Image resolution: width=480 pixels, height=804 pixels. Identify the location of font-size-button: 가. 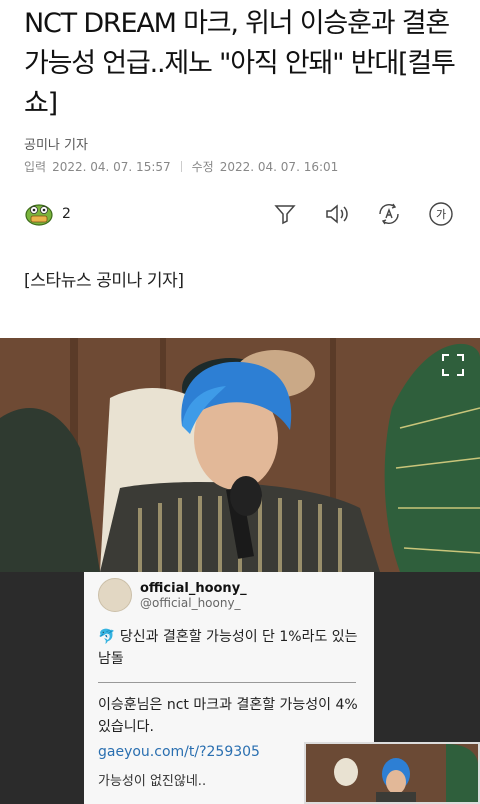
(441, 214).